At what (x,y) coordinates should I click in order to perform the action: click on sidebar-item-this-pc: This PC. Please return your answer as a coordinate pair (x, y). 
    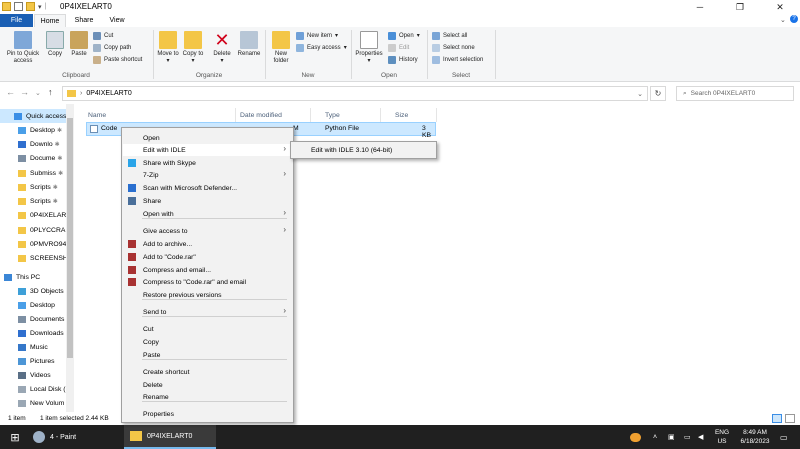
    Looking at the image, I should click on (35, 277).